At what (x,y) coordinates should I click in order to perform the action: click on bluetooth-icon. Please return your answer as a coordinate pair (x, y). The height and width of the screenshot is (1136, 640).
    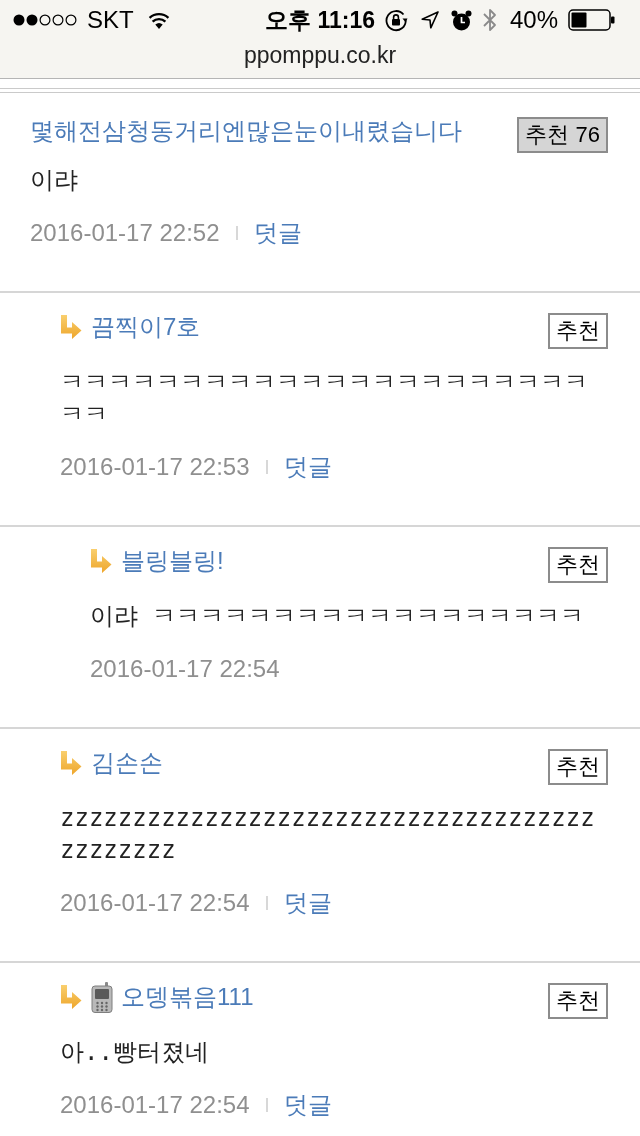
    Looking at the image, I should click on (489, 20).